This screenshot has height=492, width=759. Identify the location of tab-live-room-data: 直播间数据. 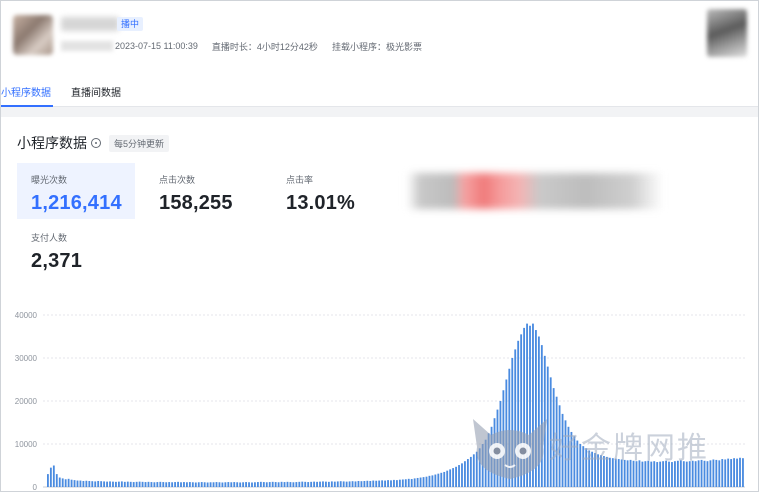
(96, 92).